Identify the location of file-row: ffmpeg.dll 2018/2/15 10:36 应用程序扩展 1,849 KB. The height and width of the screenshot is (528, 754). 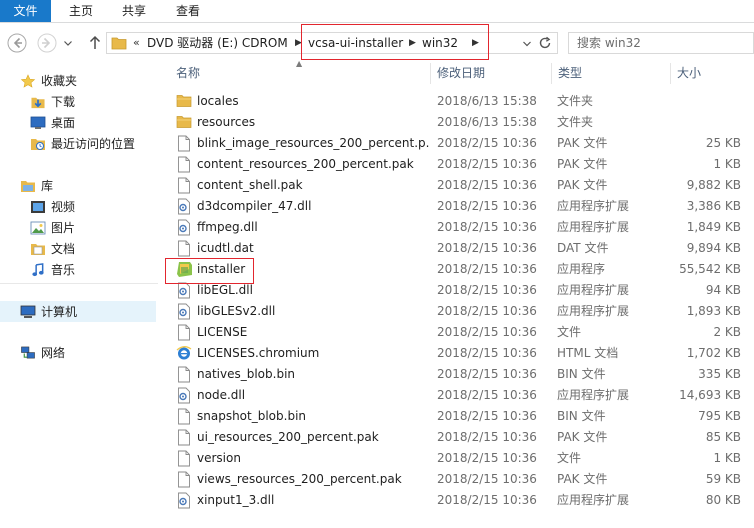
(456, 227).